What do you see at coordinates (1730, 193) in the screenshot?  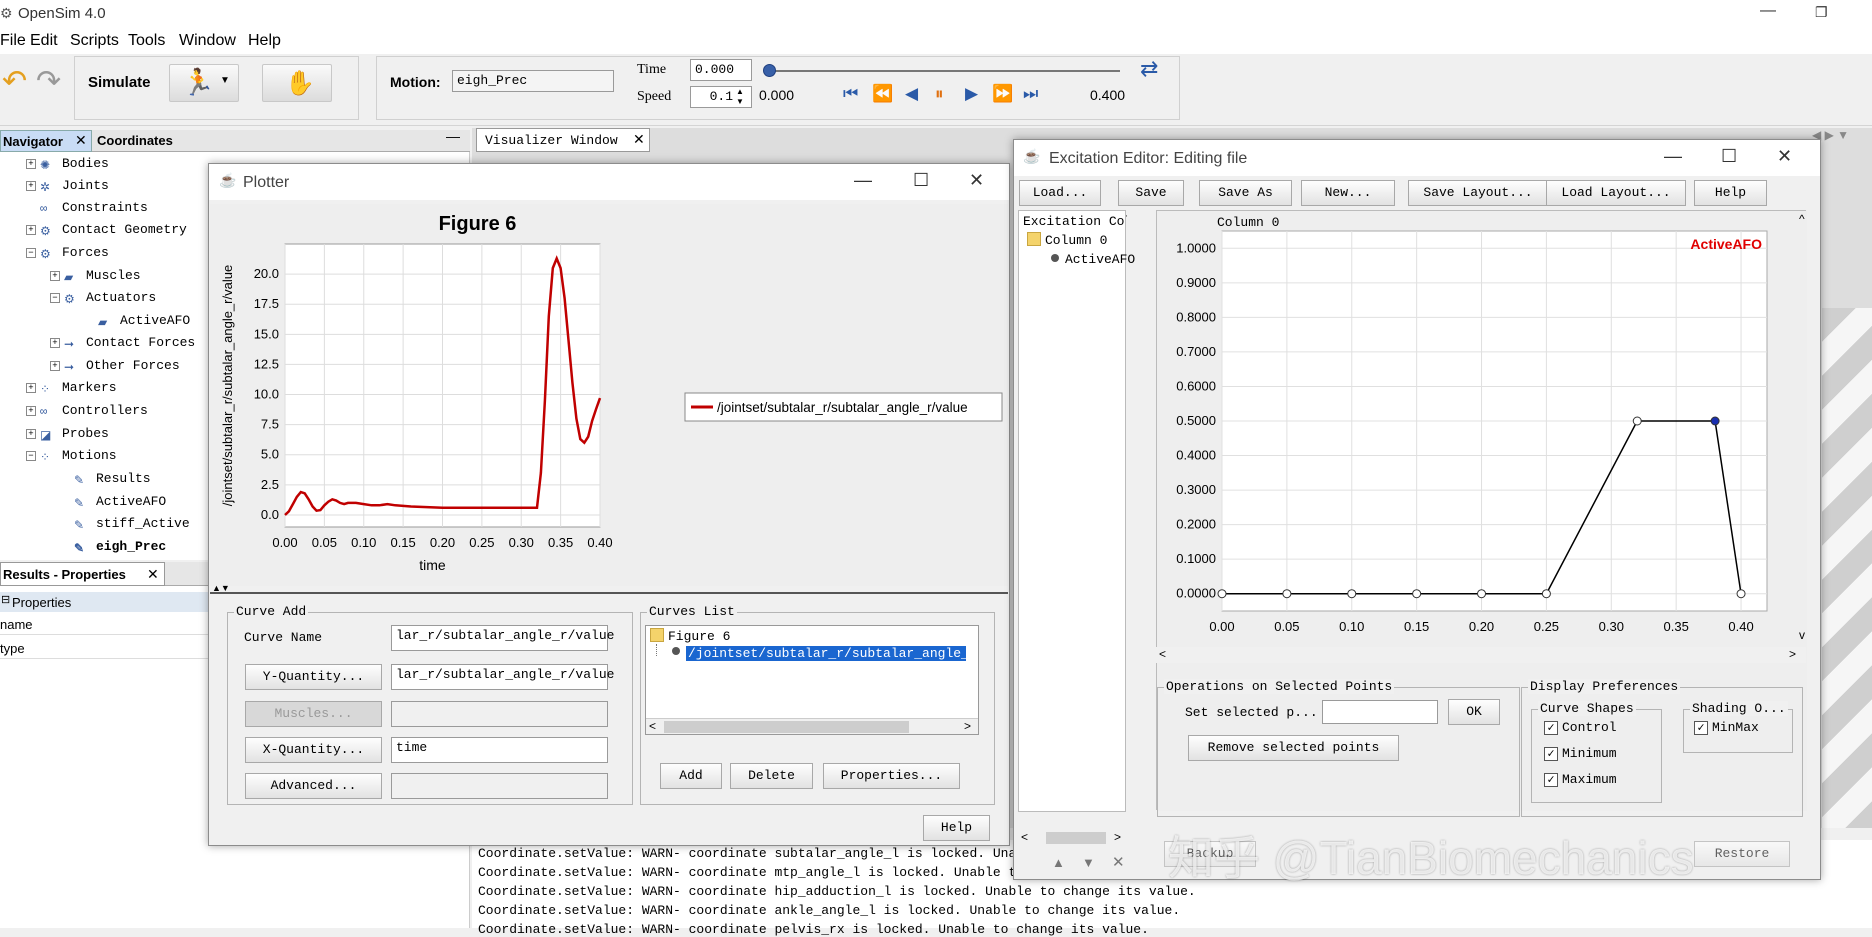 I see `excitation-help-button: Help` at bounding box center [1730, 193].